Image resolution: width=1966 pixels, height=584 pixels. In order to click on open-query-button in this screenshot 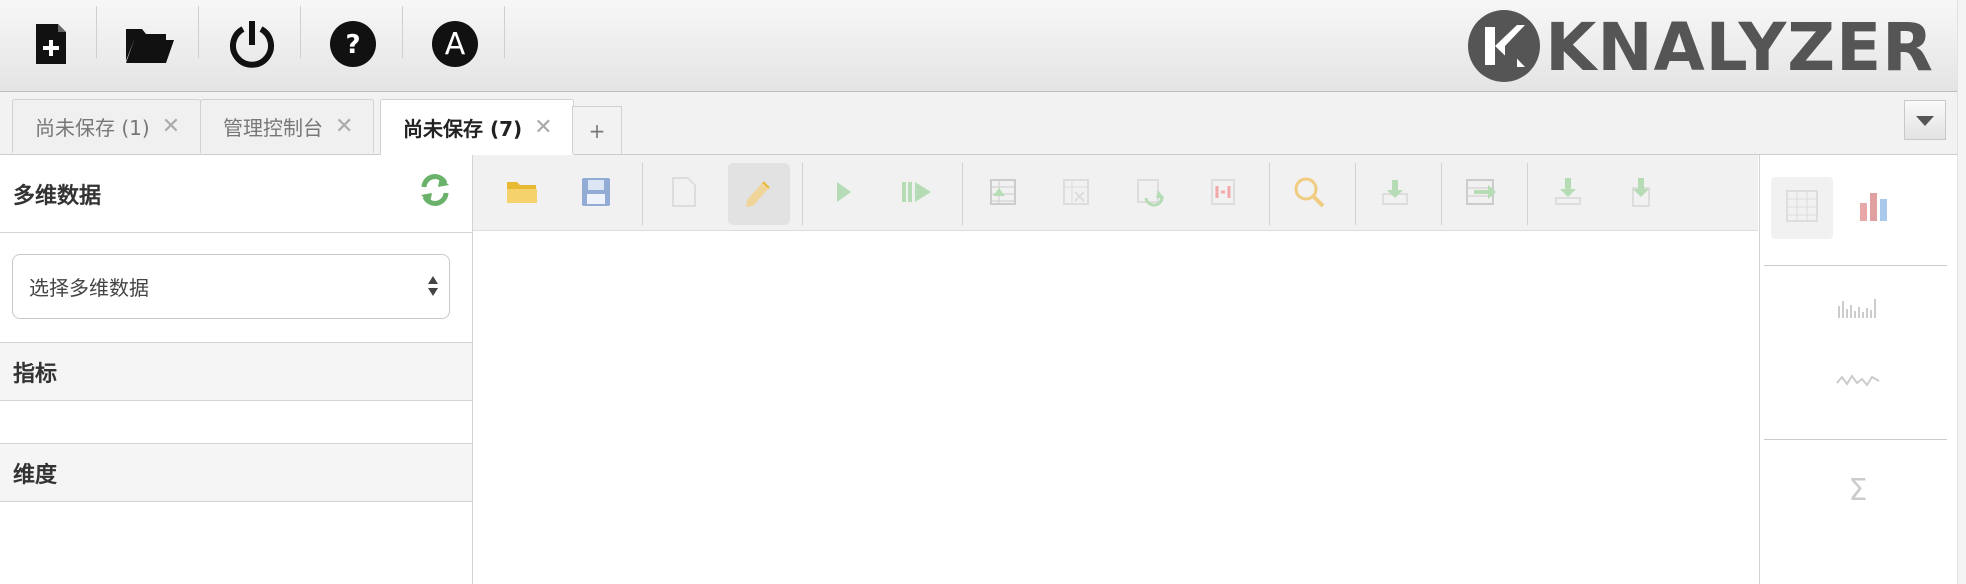, I will do `click(149, 45)`.